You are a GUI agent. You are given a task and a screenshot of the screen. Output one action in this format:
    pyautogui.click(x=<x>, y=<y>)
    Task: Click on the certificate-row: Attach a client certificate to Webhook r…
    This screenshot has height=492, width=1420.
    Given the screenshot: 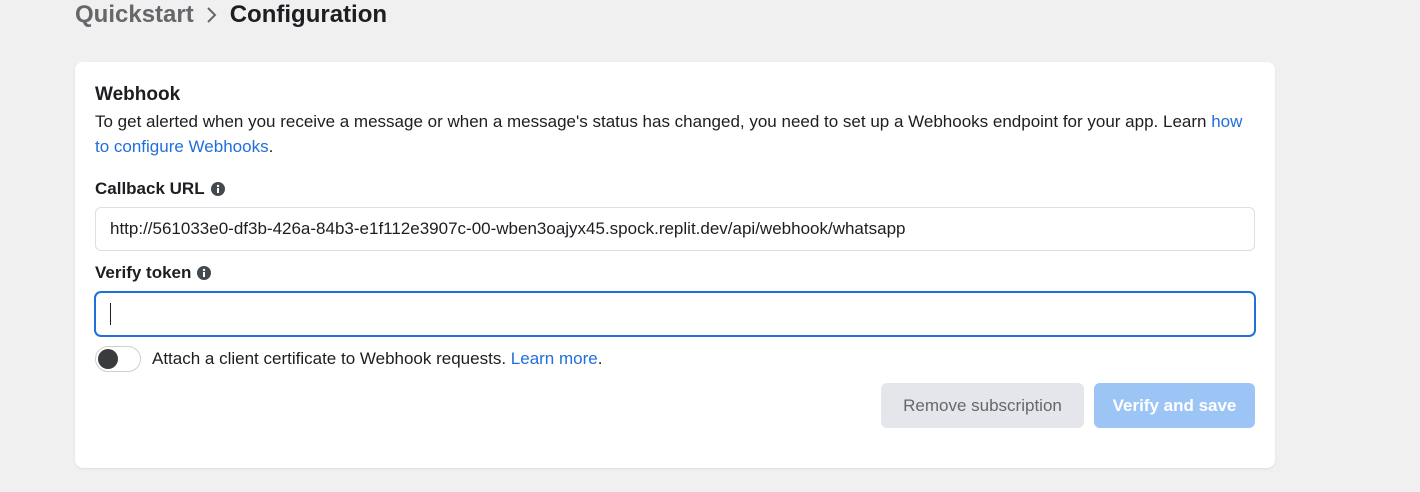 What is the action you would take?
    pyautogui.click(x=348, y=359)
    